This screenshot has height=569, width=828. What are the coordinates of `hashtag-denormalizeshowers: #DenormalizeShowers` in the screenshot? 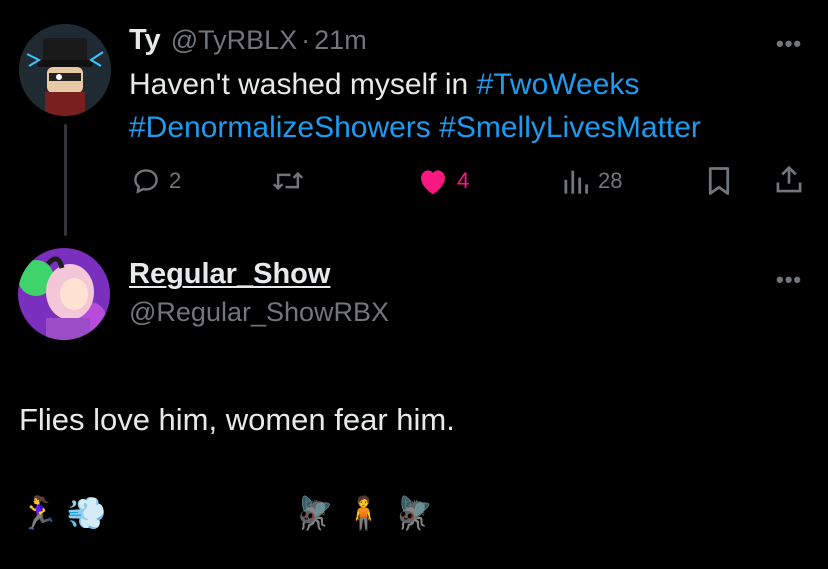 It's located at (280, 127).